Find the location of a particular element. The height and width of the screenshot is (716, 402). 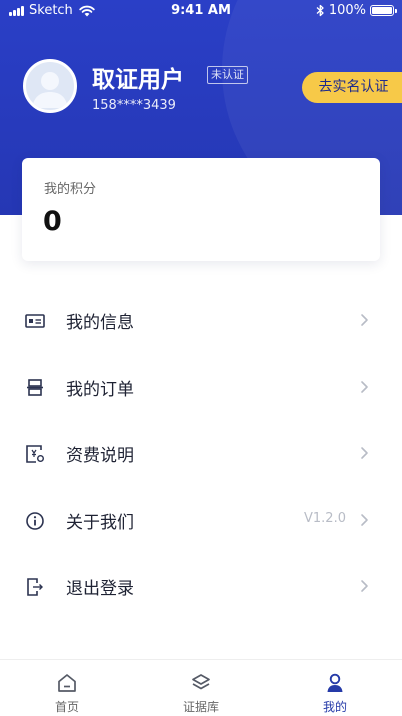

tab-evidence: 证据库 is located at coordinates (201, 688).